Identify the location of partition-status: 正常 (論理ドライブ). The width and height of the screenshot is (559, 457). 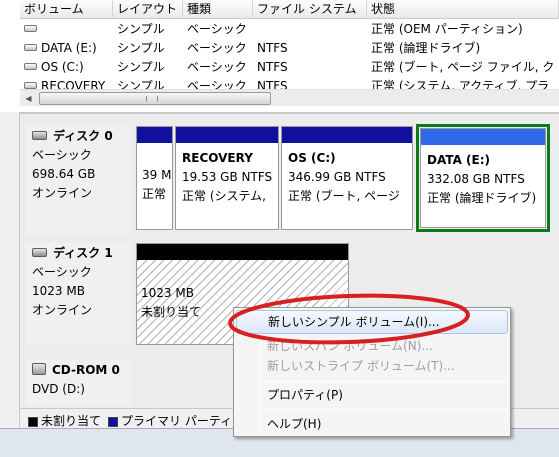
(482, 198).